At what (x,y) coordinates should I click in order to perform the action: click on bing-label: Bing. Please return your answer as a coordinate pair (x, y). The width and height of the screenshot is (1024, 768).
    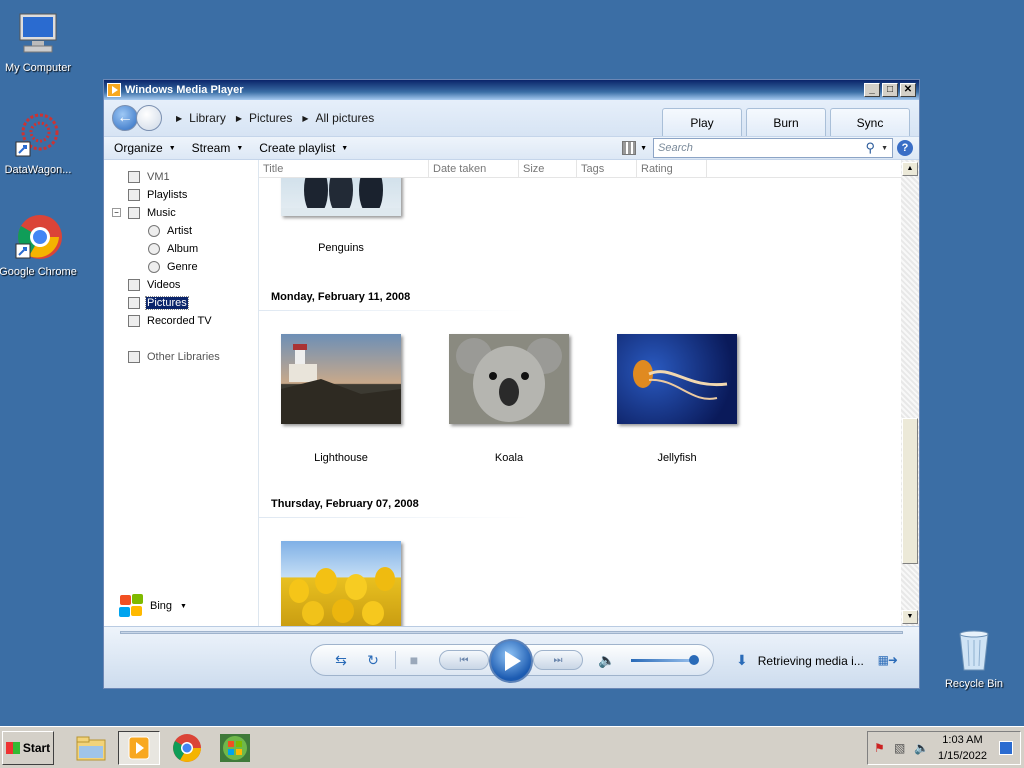
    Looking at the image, I should click on (161, 606).